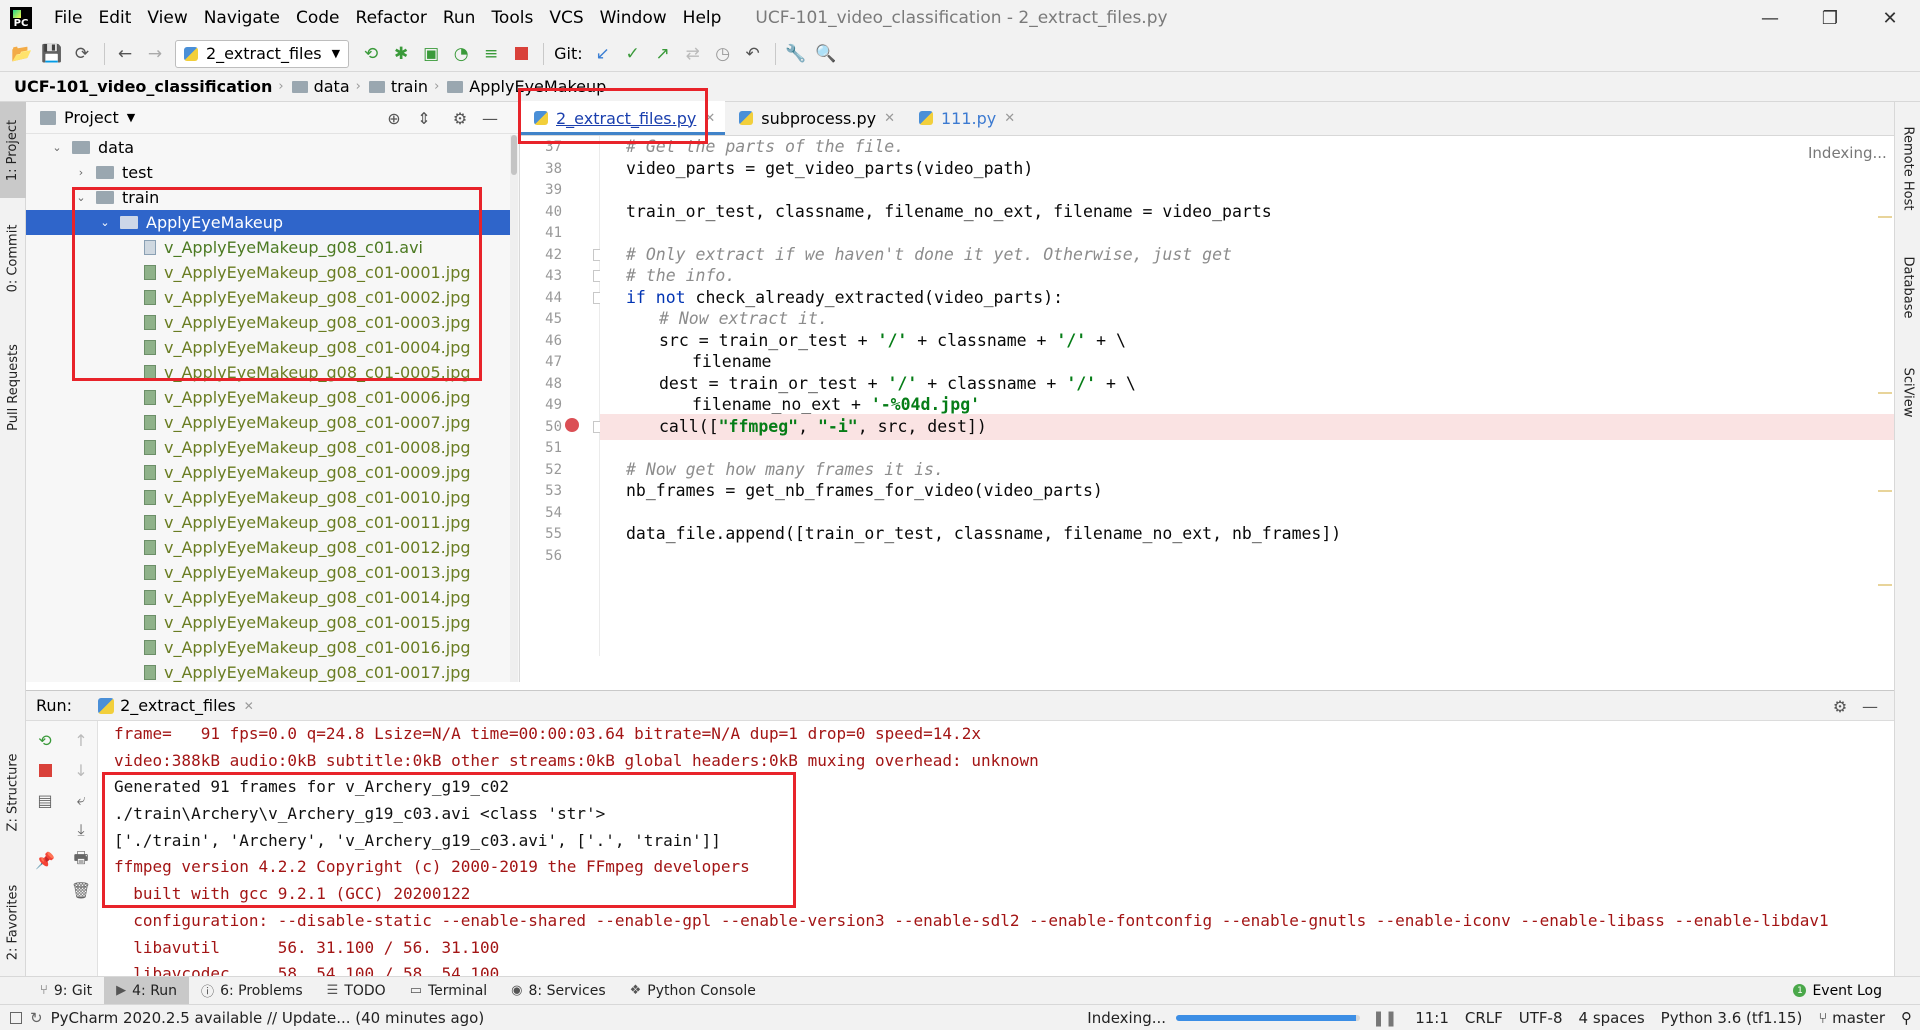 This screenshot has height=1030, width=1920. I want to click on indent-setting: 4 spaces, so click(1612, 1018).